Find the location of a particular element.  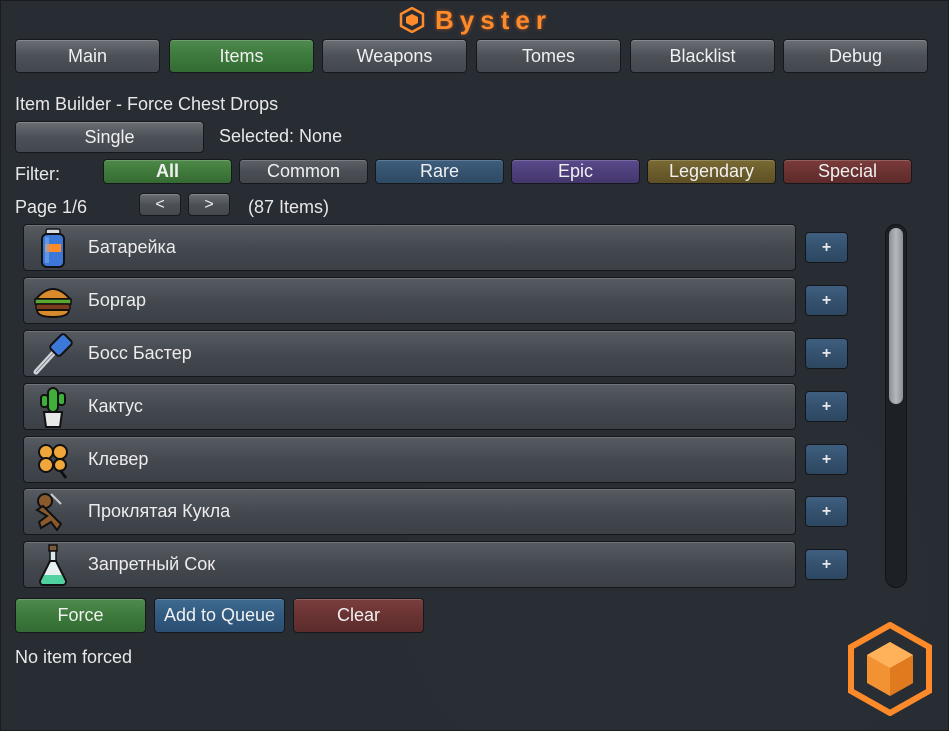

item-row: Кактус is located at coordinates (409, 406).